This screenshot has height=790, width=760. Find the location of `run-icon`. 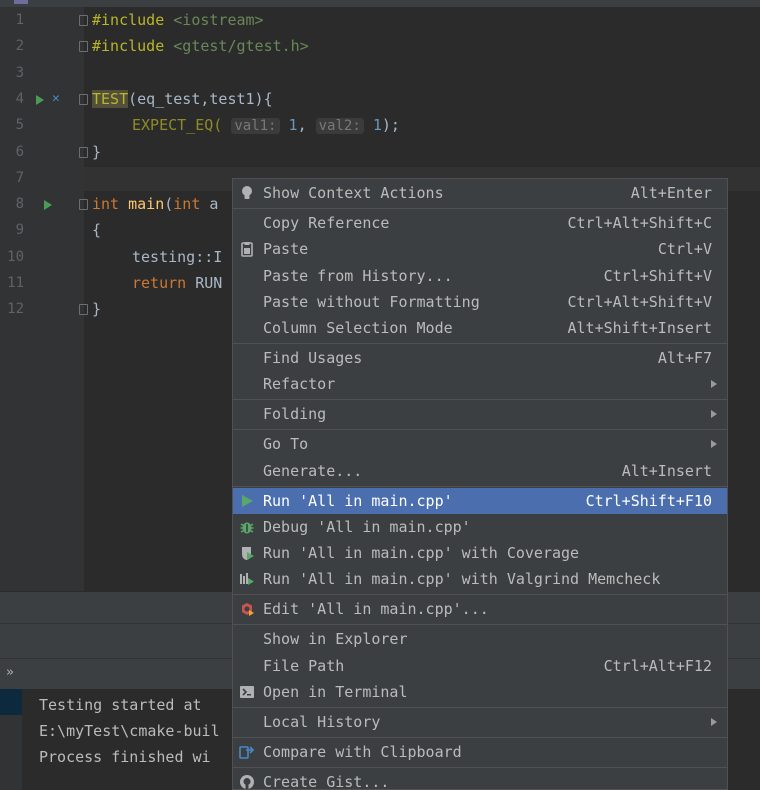

run-icon is located at coordinates (247, 501).